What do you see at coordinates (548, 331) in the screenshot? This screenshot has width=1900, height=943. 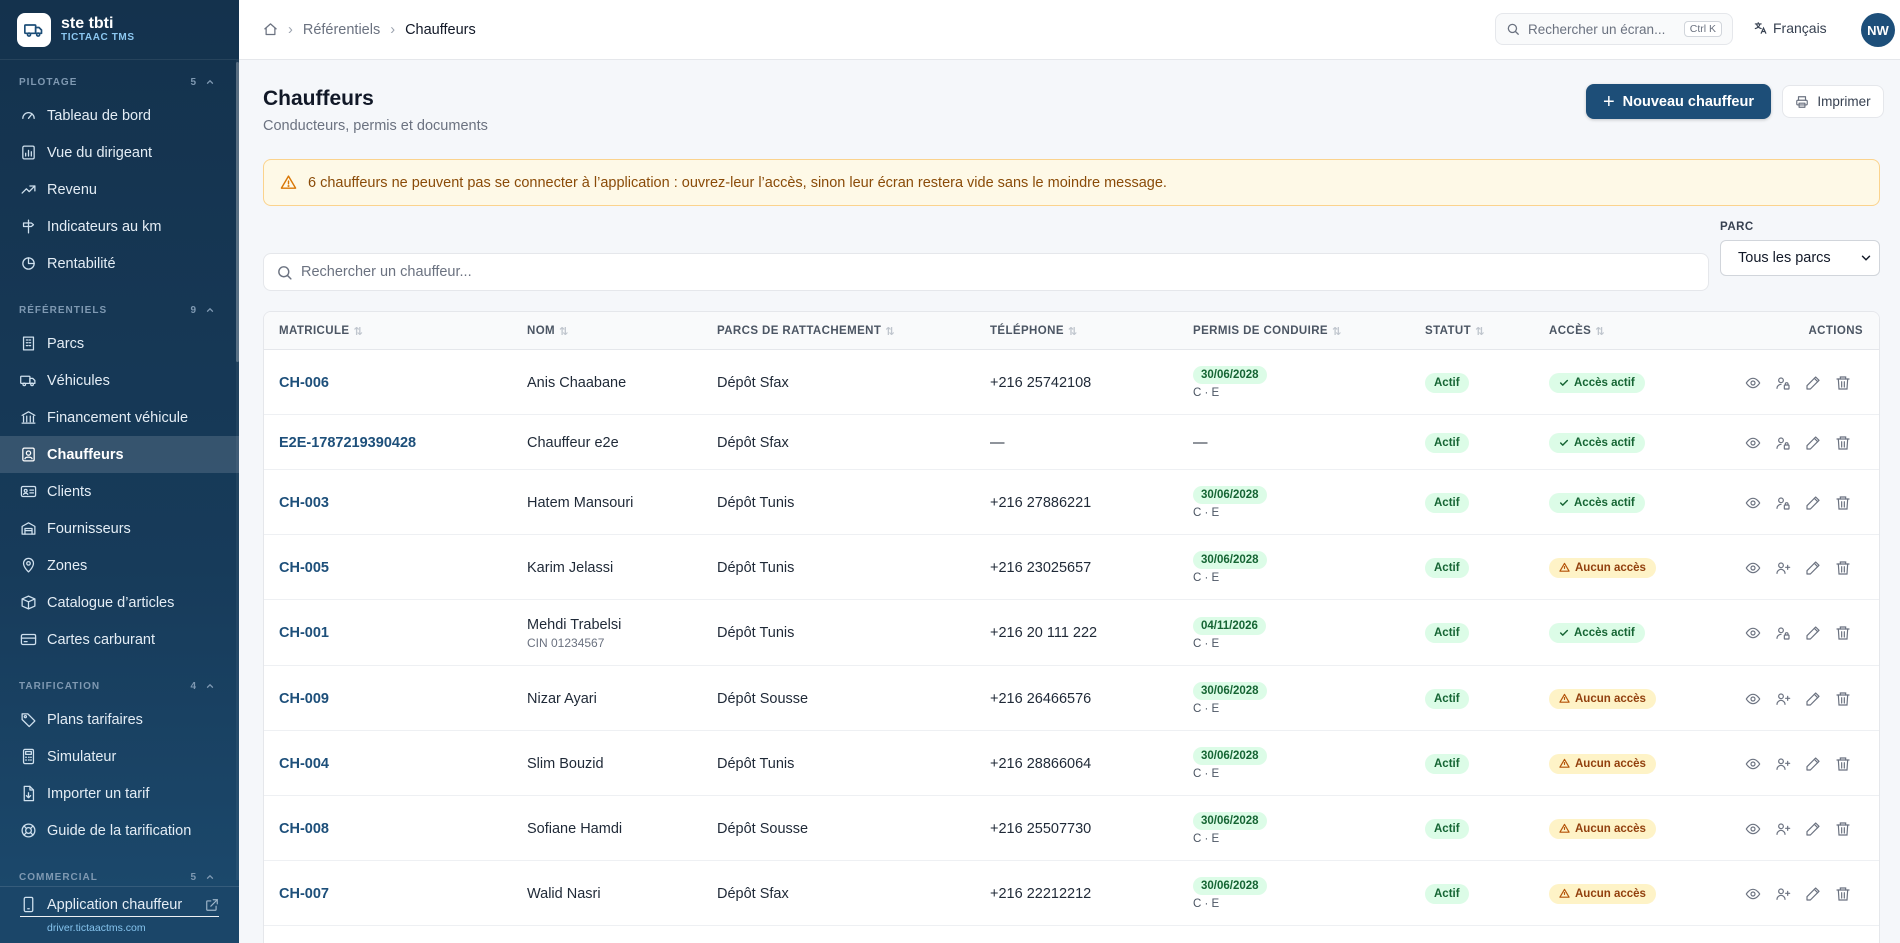 I see `column-nom: NOM ⇅` at bounding box center [548, 331].